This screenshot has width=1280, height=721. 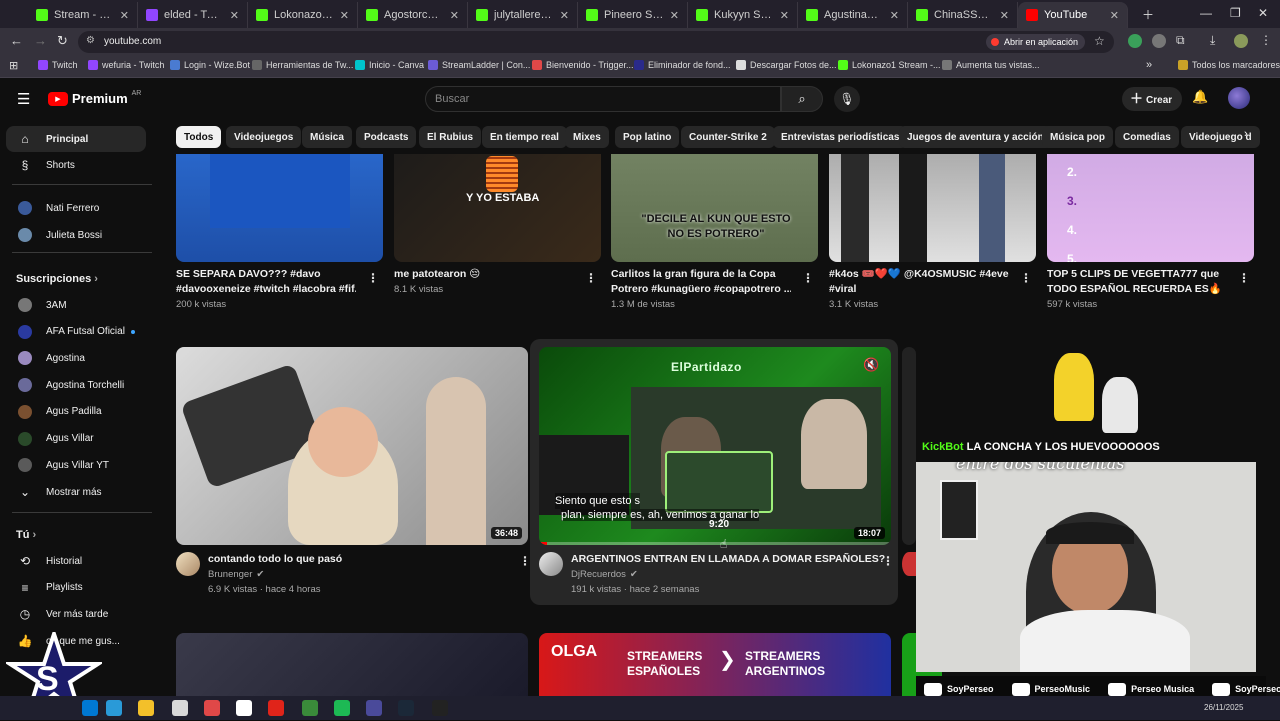 I want to click on video-title: #k4os 🎟️❤️💙 @K4OSMUSIC #4ever, so click(x=919, y=274).